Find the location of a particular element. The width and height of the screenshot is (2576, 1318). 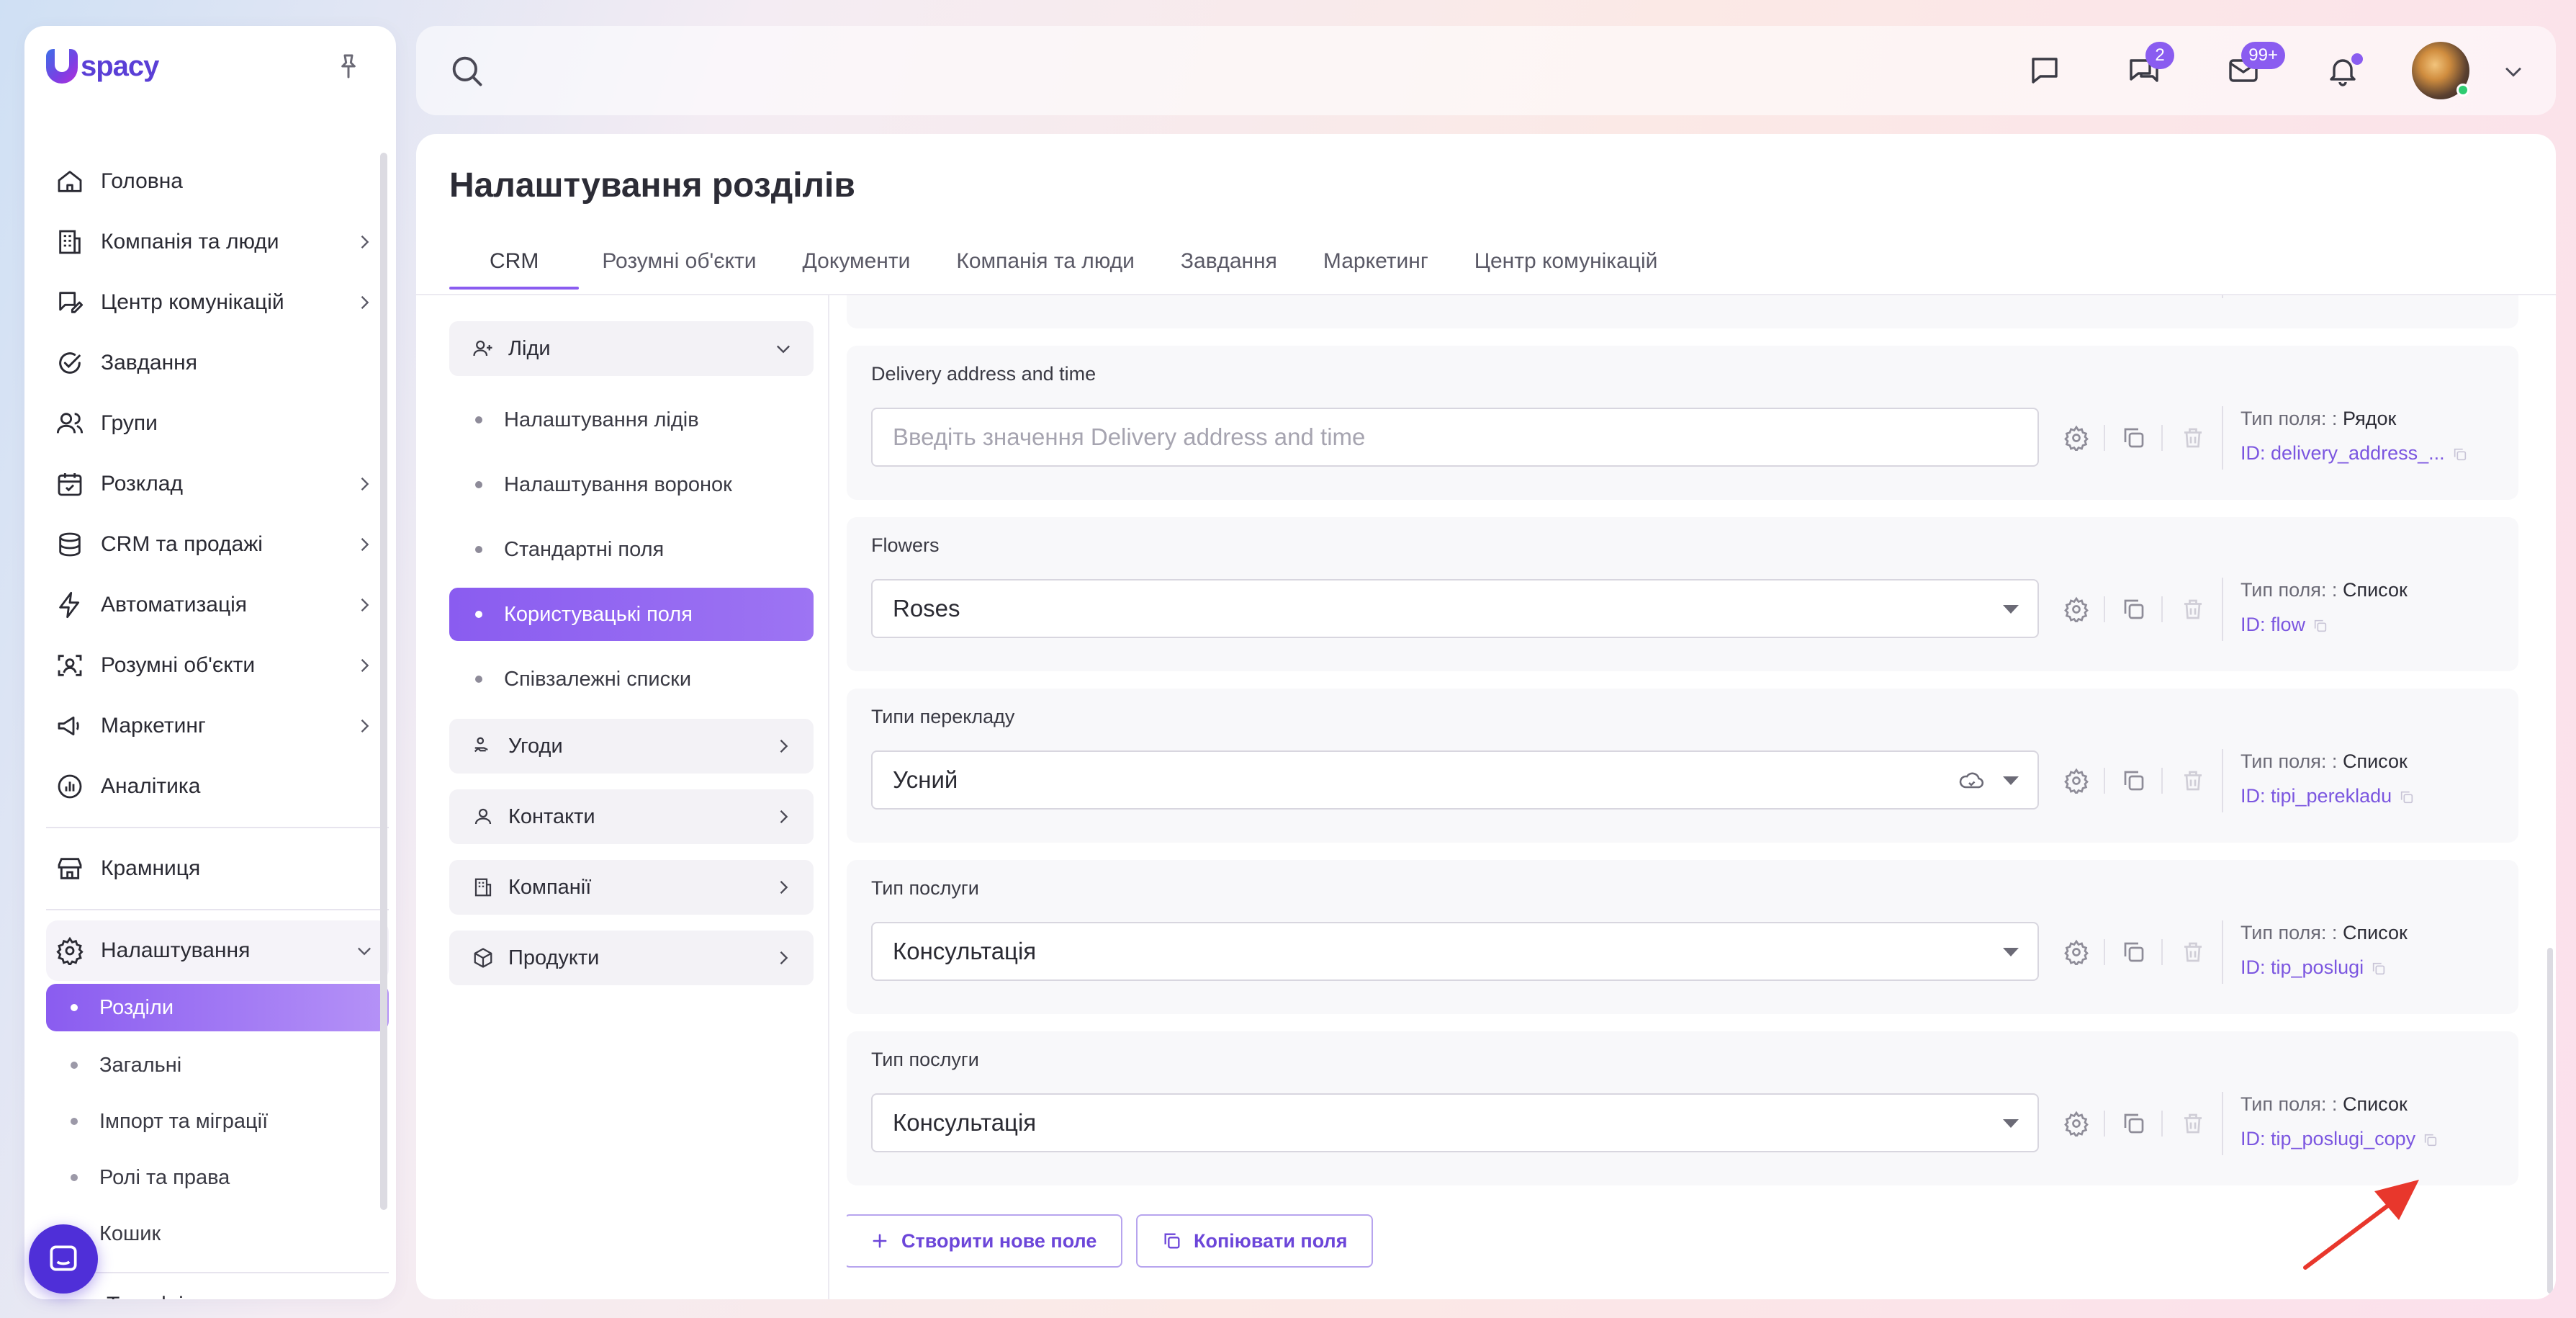

menu-dependent-lists: Співзалежні списки is located at coordinates (631, 679).